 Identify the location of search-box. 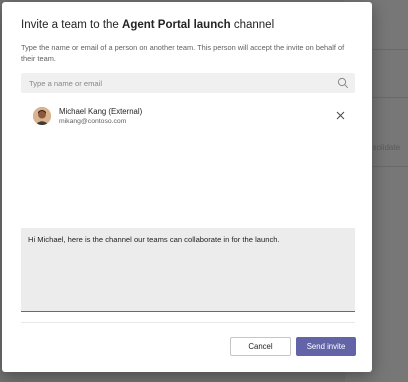
(188, 83).